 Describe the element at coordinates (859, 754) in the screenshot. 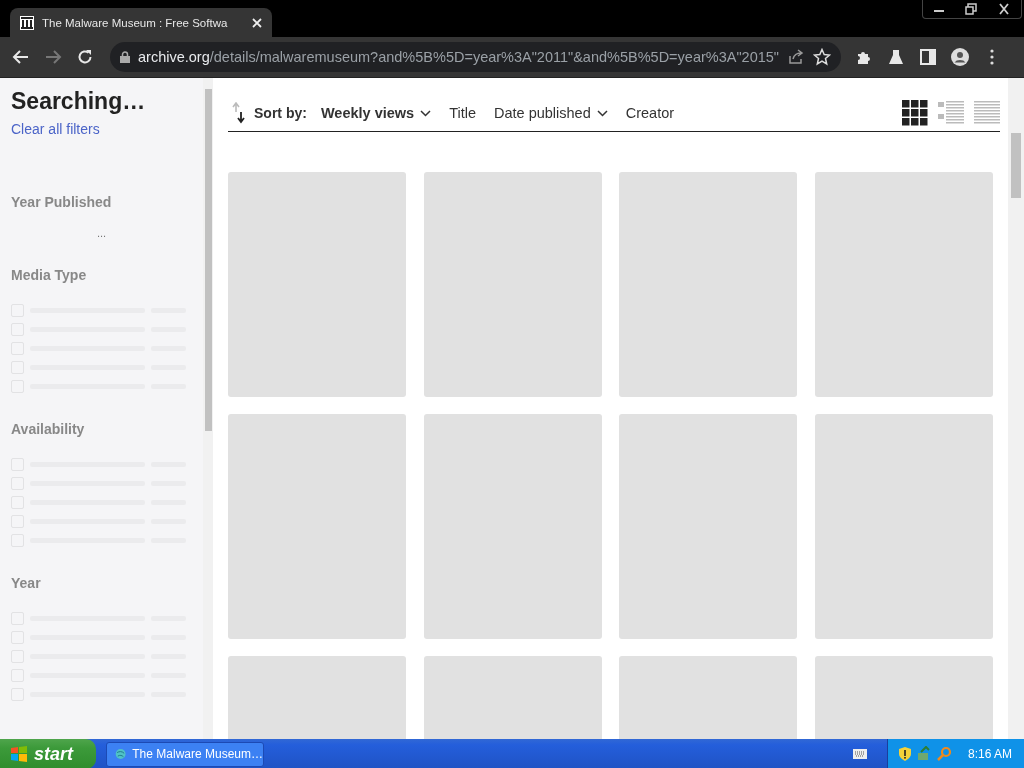

I see `keyboard-icon` at that location.